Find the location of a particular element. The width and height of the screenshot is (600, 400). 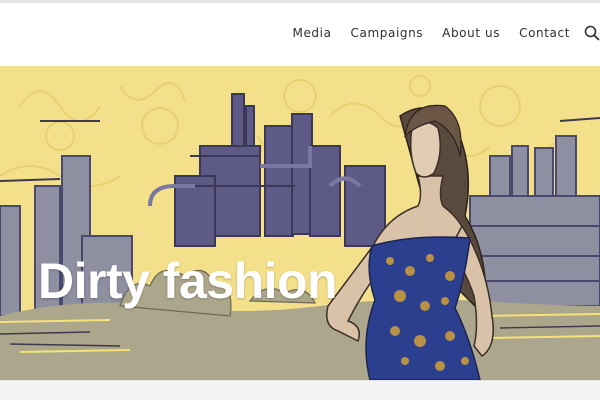

content-section-top is located at coordinates (300, 390).